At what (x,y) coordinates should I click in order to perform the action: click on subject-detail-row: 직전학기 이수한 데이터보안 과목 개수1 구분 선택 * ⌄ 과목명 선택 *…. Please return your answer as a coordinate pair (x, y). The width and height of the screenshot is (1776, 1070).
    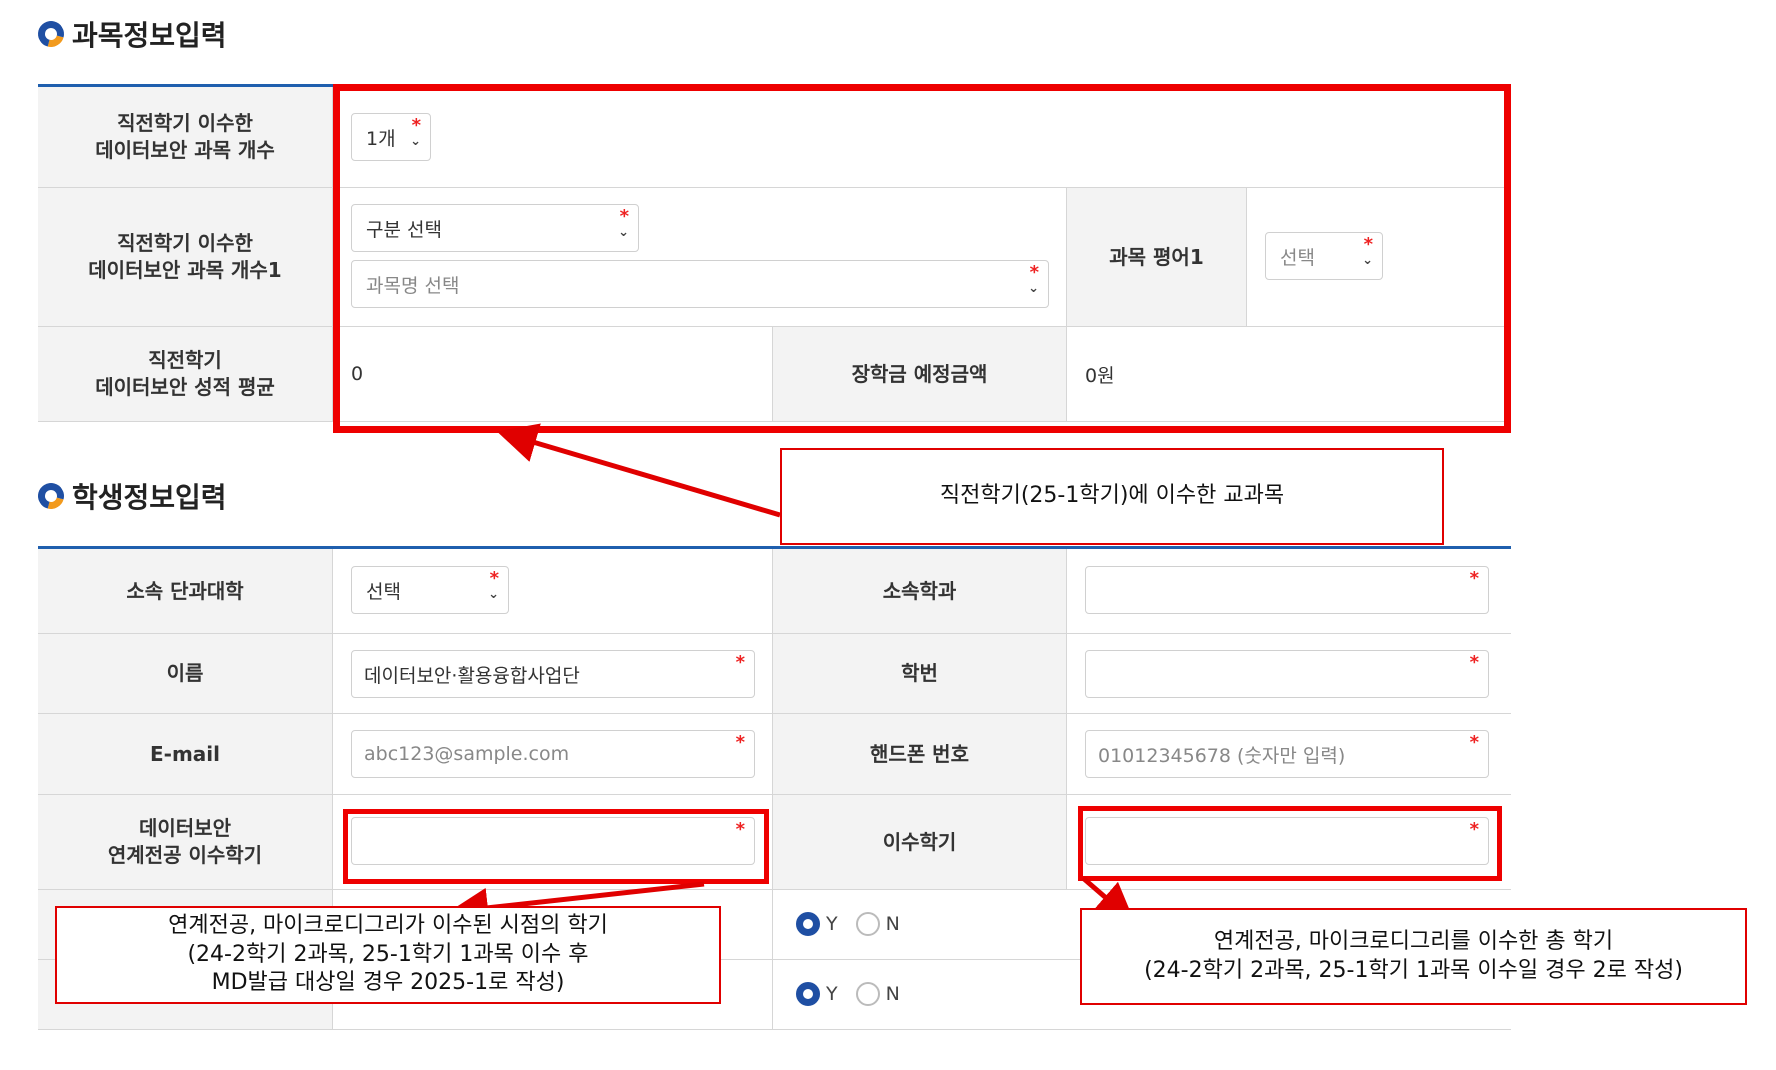
    Looking at the image, I should click on (774, 257).